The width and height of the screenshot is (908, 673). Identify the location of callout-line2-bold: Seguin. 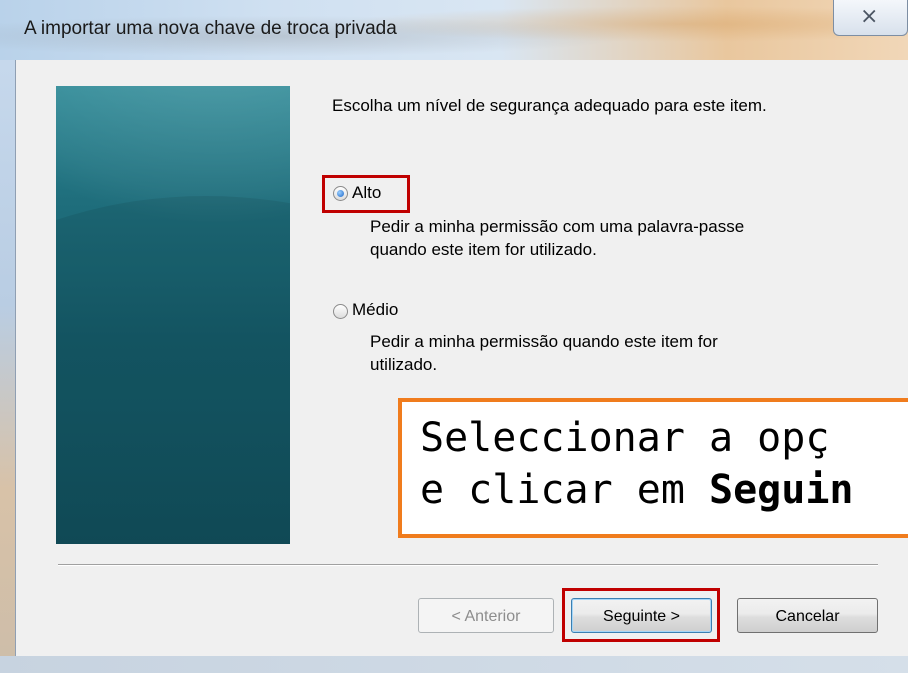
(781, 490).